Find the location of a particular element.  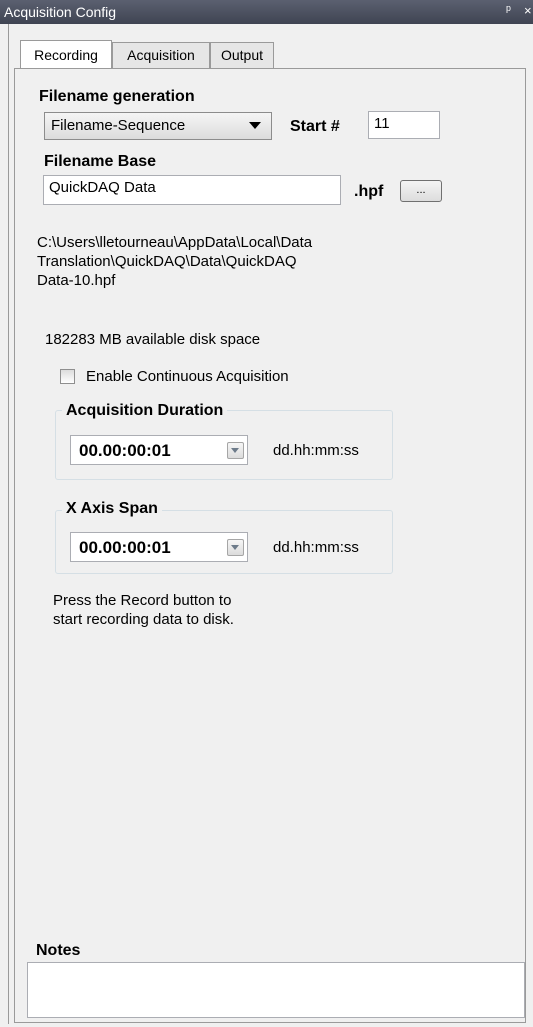

continuous-acquisition-checkbox is located at coordinates (67, 376).